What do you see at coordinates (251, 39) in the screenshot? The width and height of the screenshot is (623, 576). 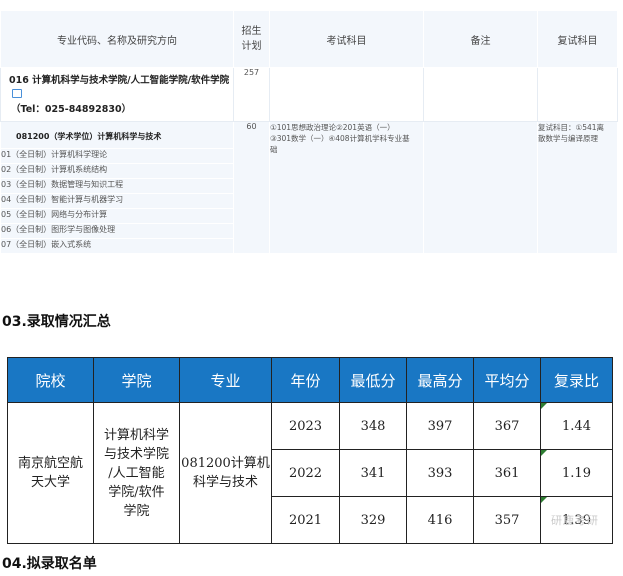 I see `header-quota: 招生 计划` at bounding box center [251, 39].